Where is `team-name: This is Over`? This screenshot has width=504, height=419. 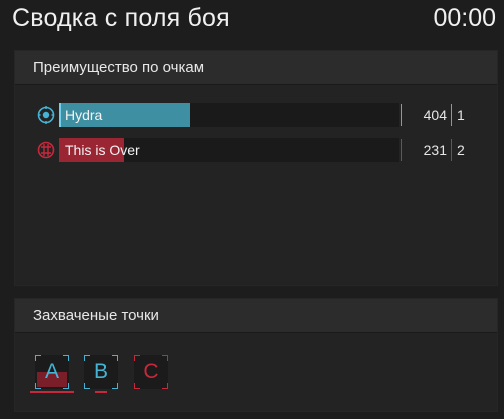 team-name: This is Over is located at coordinates (102, 150).